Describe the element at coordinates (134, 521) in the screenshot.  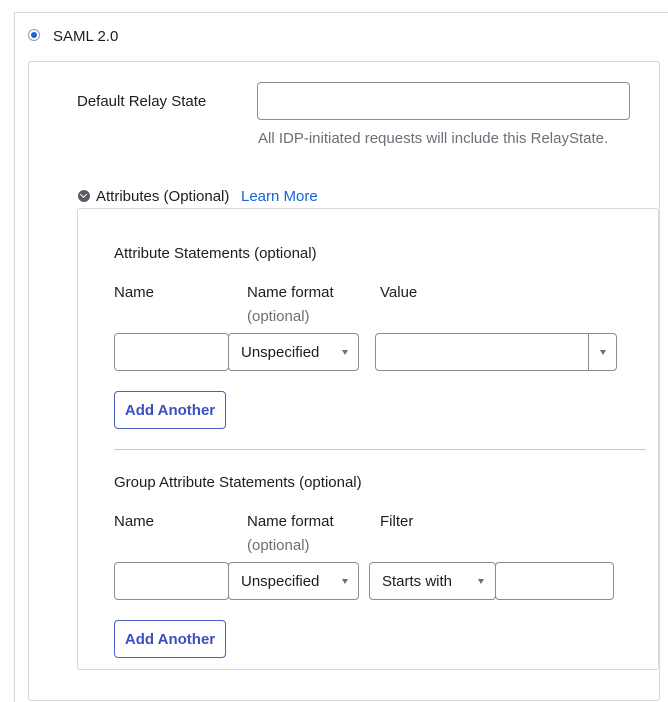
I see `group-col-name-header: Name` at that location.